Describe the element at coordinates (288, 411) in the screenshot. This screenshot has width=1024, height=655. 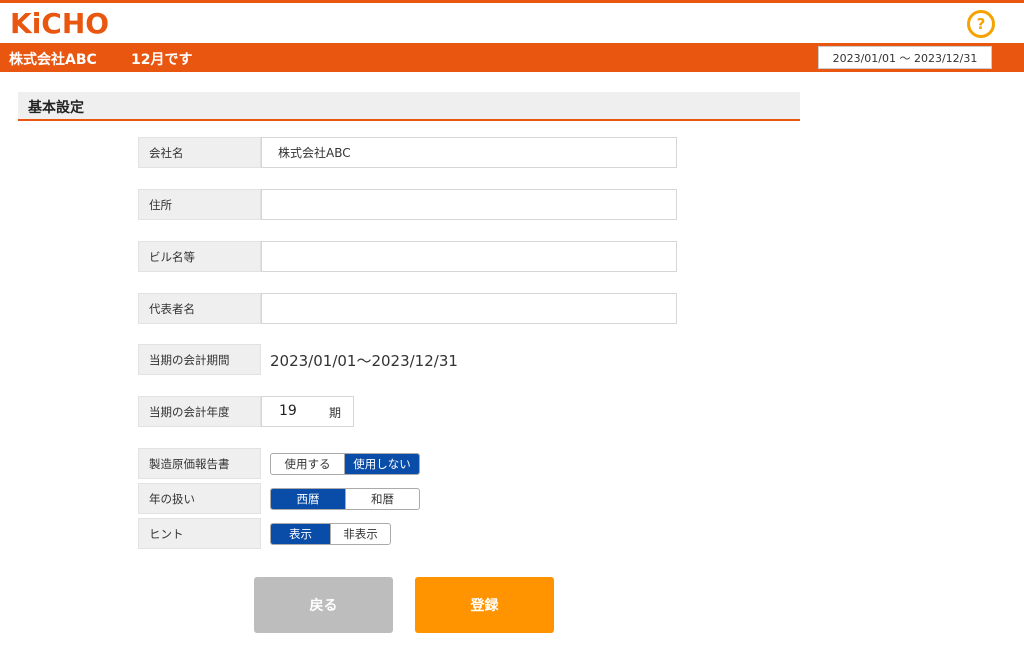
I see `fiscal-year-value: 19` at that location.